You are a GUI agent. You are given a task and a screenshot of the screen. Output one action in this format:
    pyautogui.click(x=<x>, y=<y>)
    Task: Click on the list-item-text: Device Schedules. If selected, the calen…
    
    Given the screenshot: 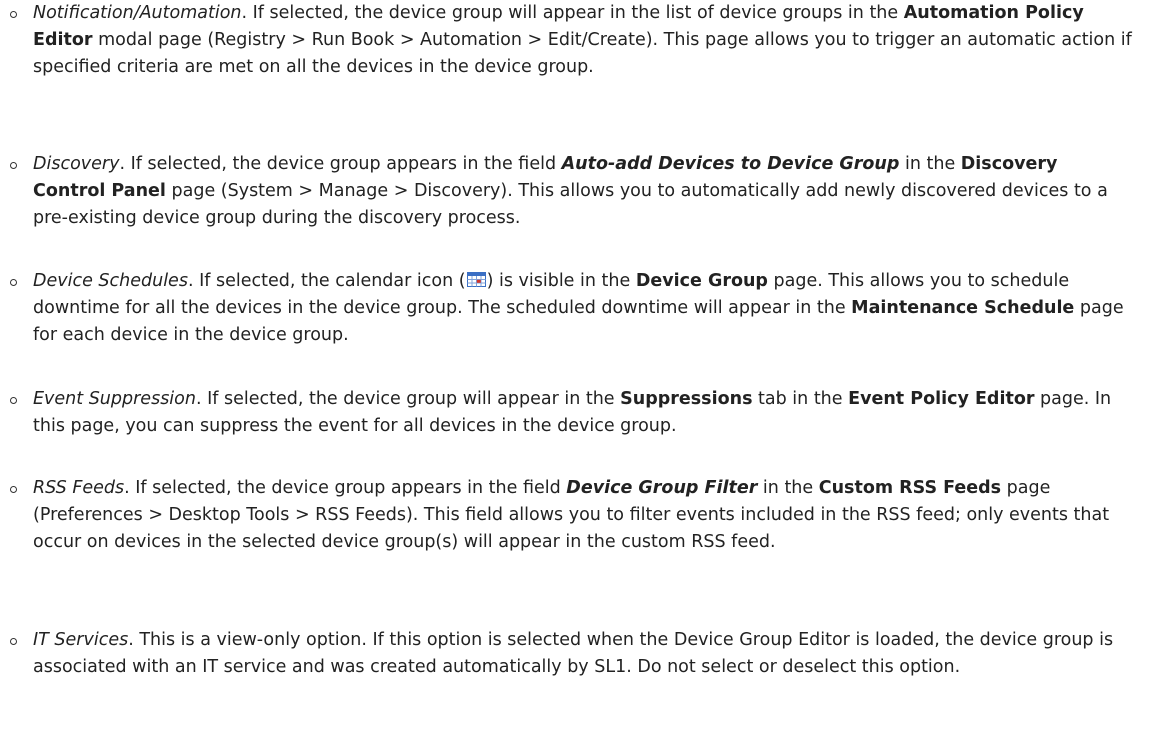 What is the action you would take?
    pyautogui.click(x=578, y=308)
    